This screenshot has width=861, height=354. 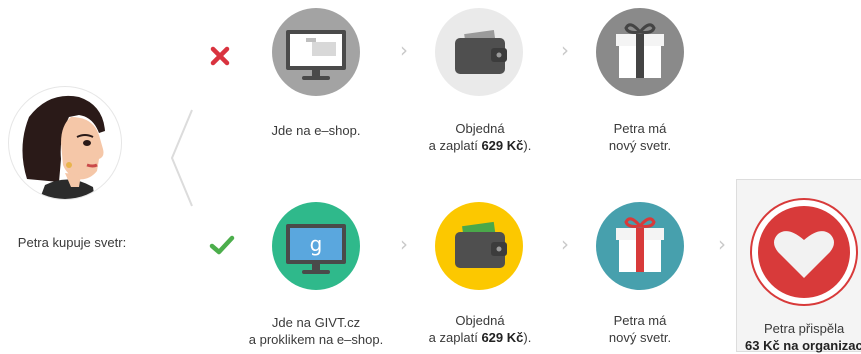 What do you see at coordinates (640, 137) in the screenshot?
I see `step-label-sweater-top: Petra má nový svetr.` at bounding box center [640, 137].